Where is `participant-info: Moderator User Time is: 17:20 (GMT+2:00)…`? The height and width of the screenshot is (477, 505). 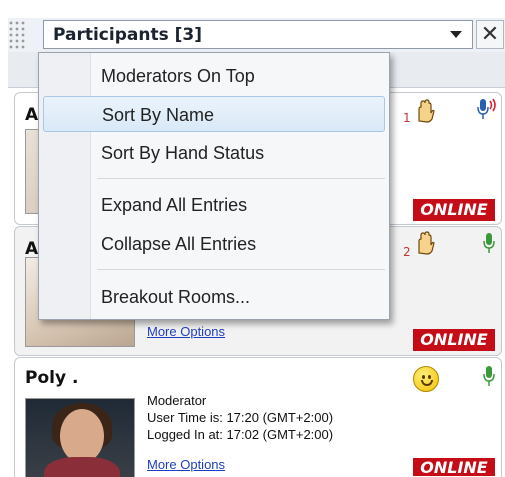 participant-info: Moderator User Time is: 17:20 (GMT+2:00)… is located at coordinates (240, 417).